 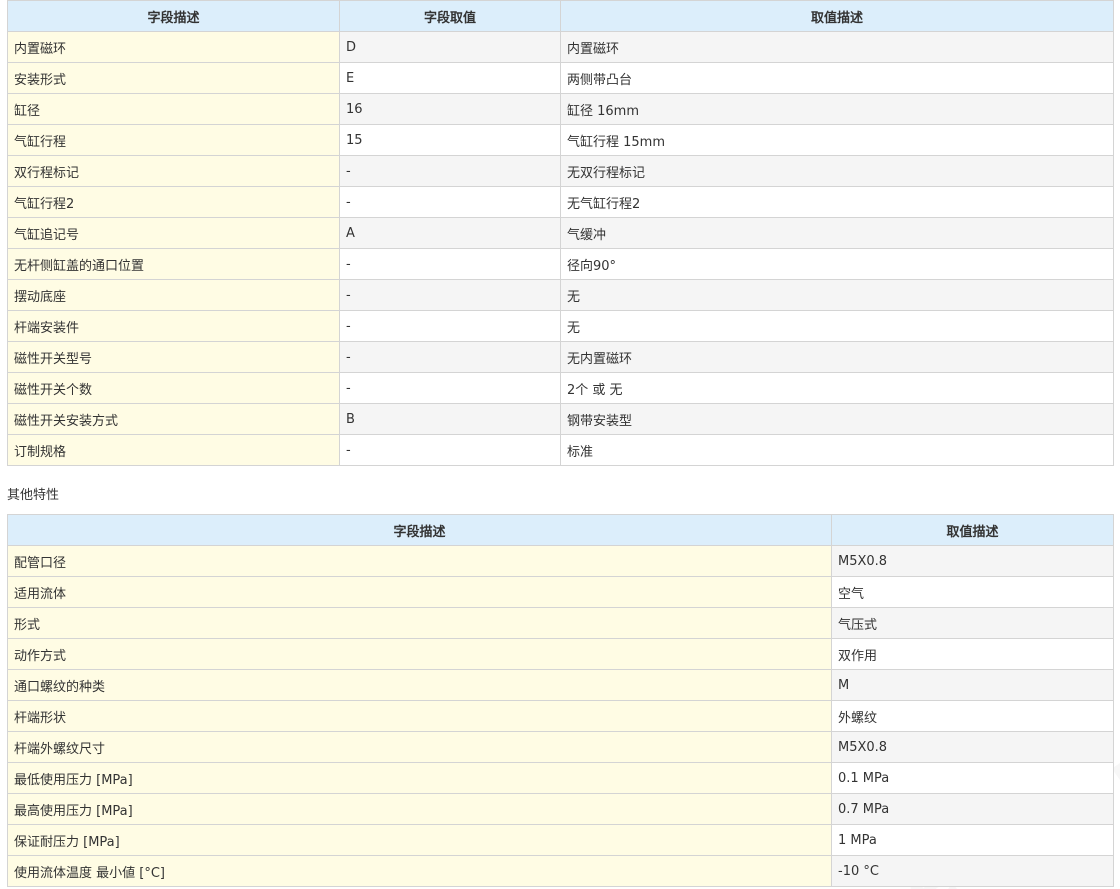 I want to click on table-cell-value: 标准, so click(x=837, y=450).